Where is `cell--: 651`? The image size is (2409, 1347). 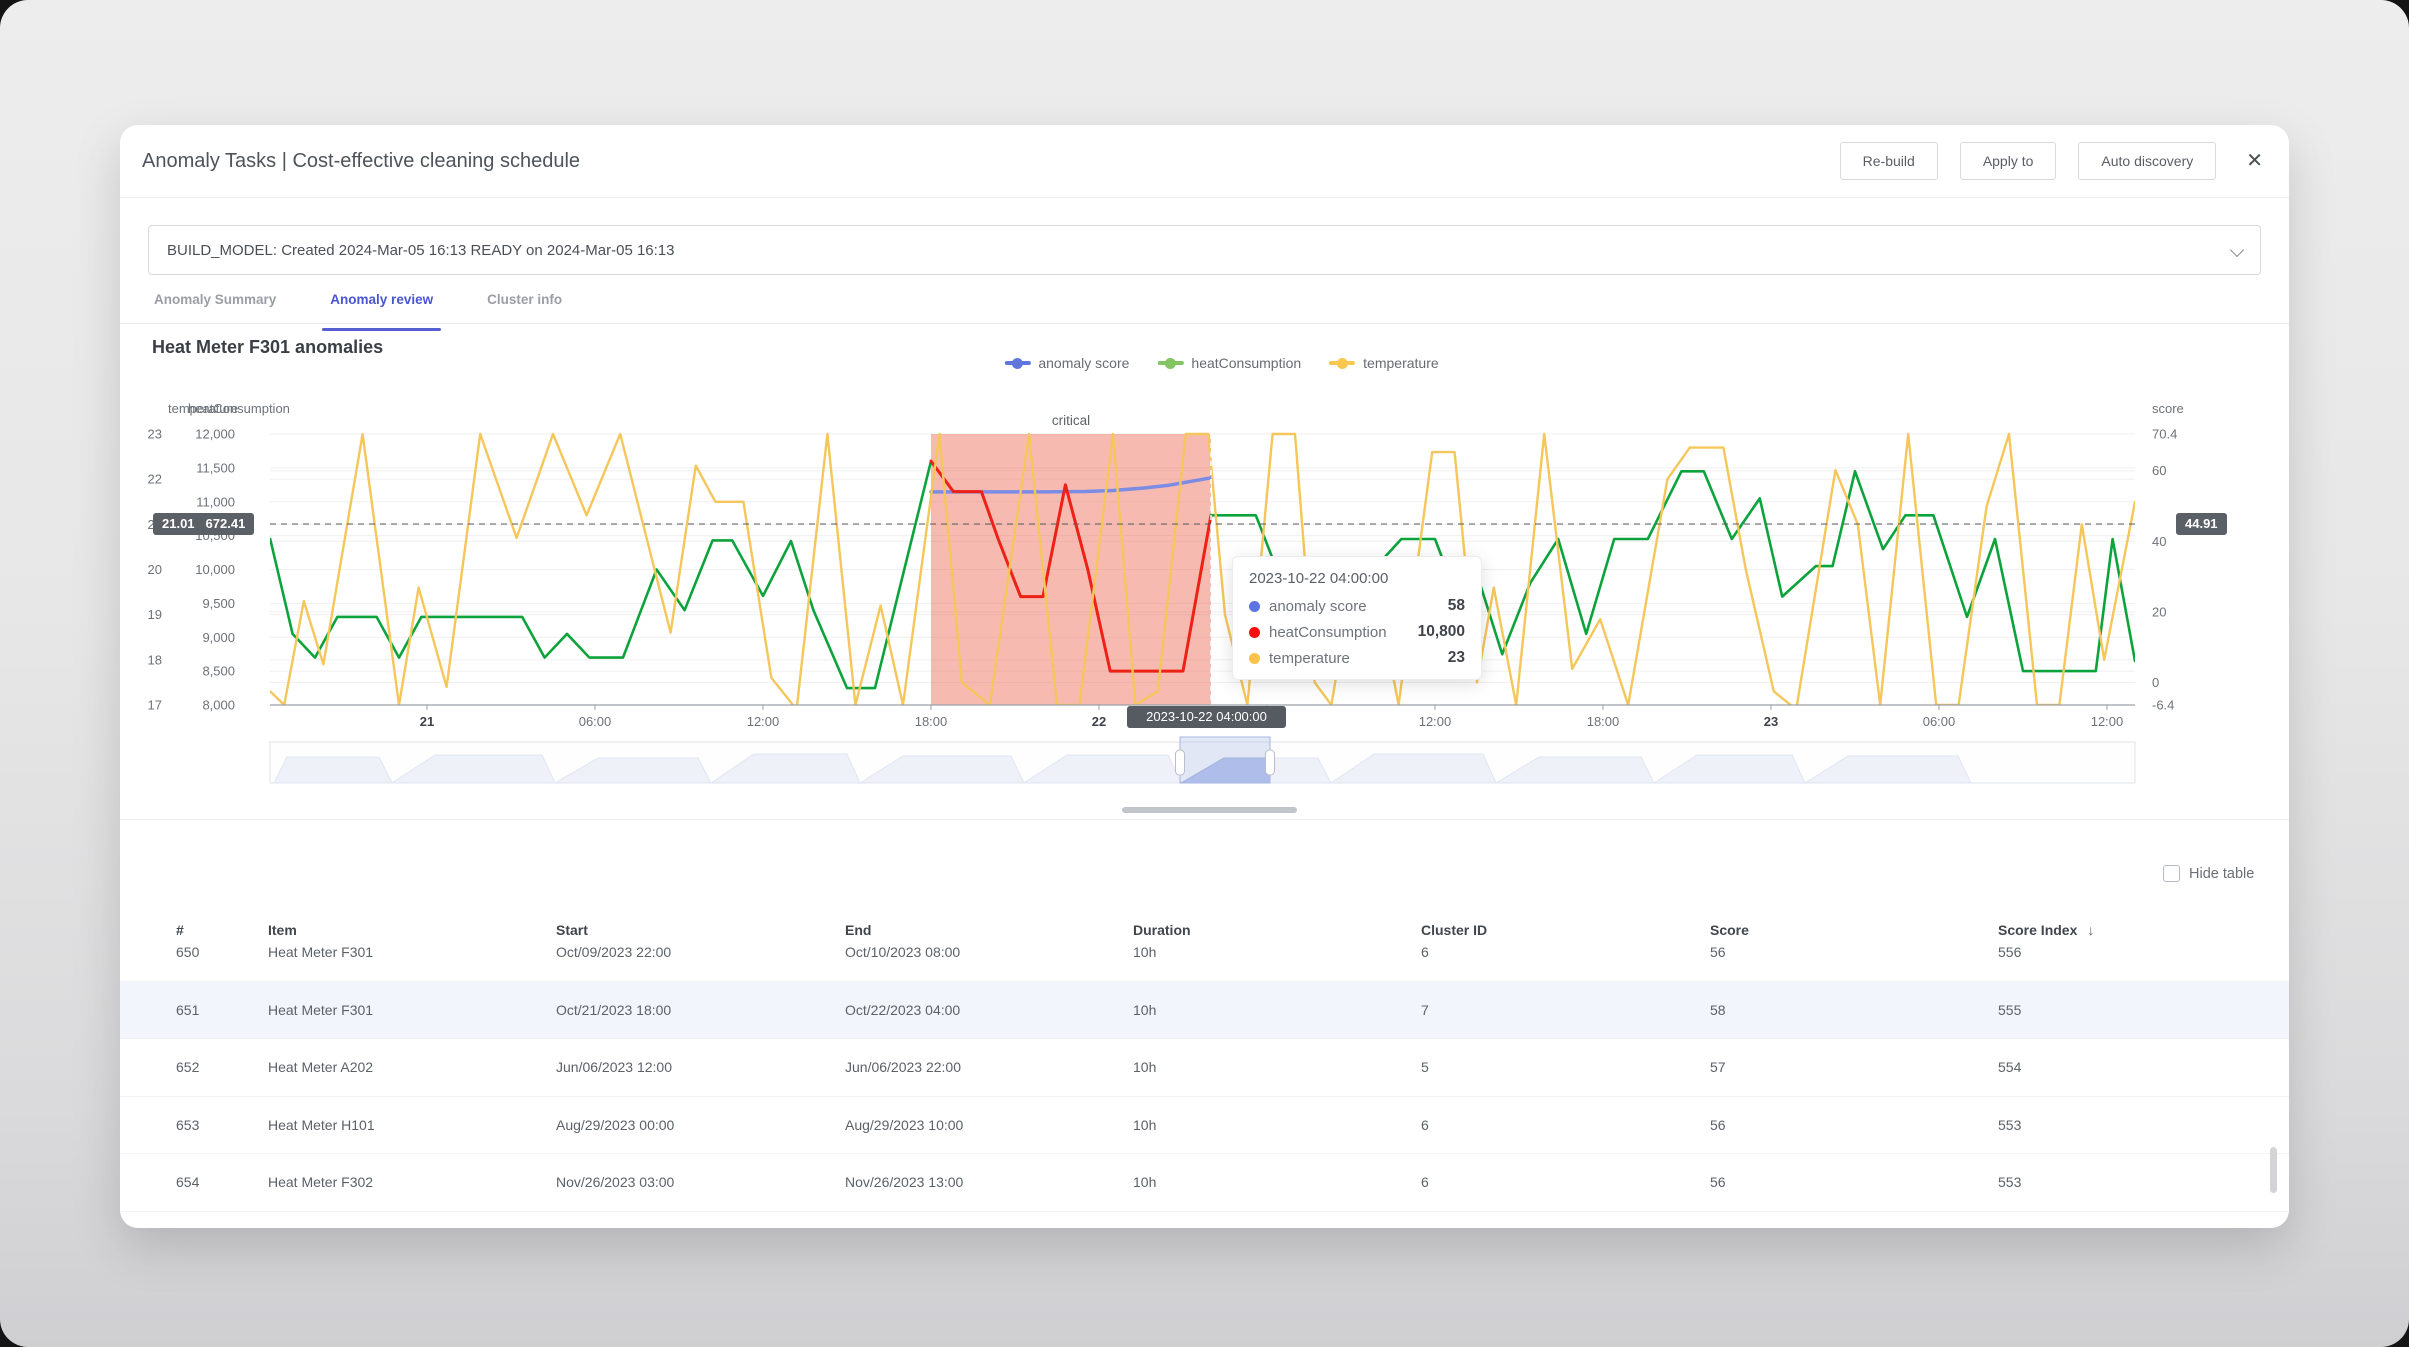
cell--: 651 is located at coordinates (188, 1009).